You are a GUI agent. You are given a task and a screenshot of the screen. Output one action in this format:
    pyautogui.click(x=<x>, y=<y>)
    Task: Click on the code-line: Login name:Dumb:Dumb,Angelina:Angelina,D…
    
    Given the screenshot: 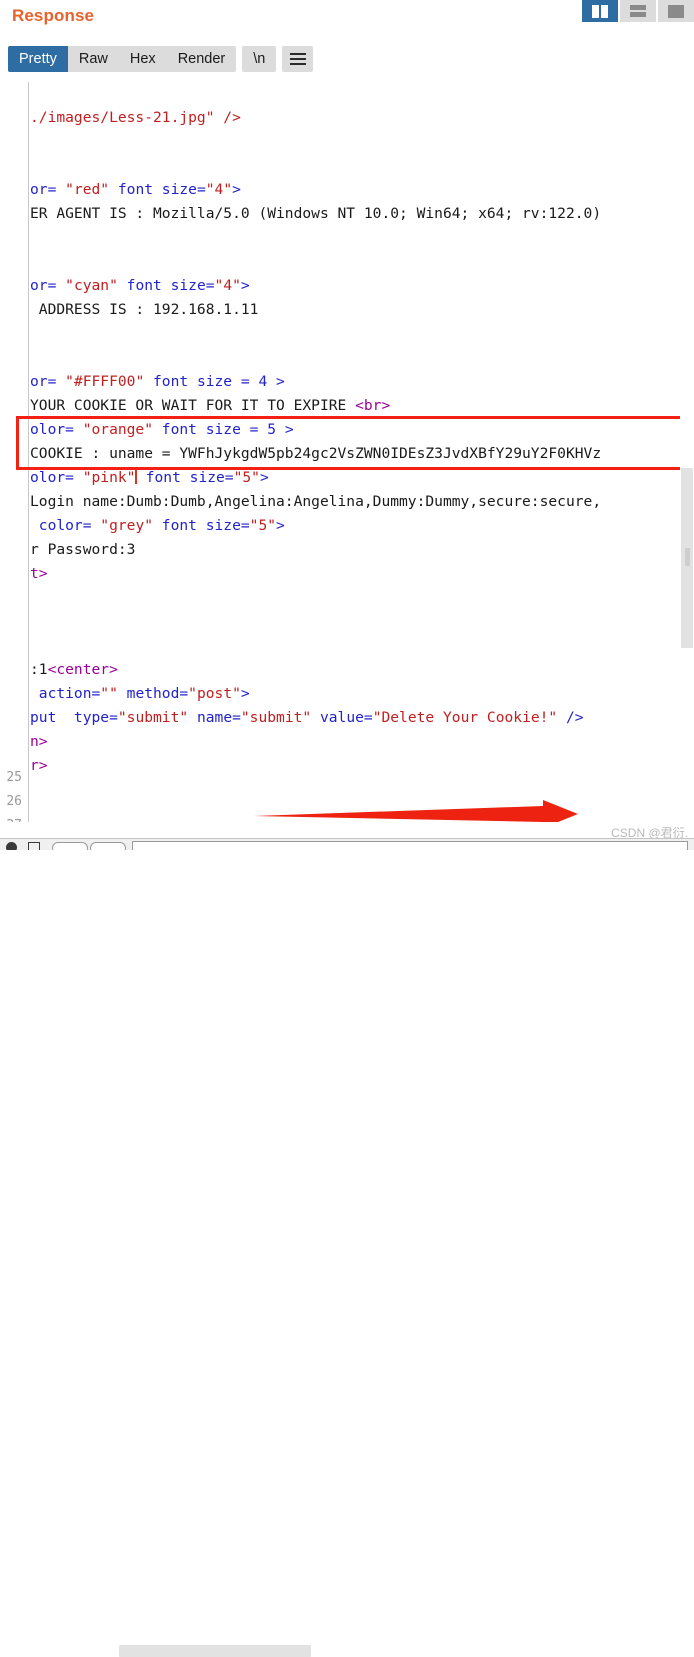 What is the action you would take?
    pyautogui.click(x=315, y=502)
    